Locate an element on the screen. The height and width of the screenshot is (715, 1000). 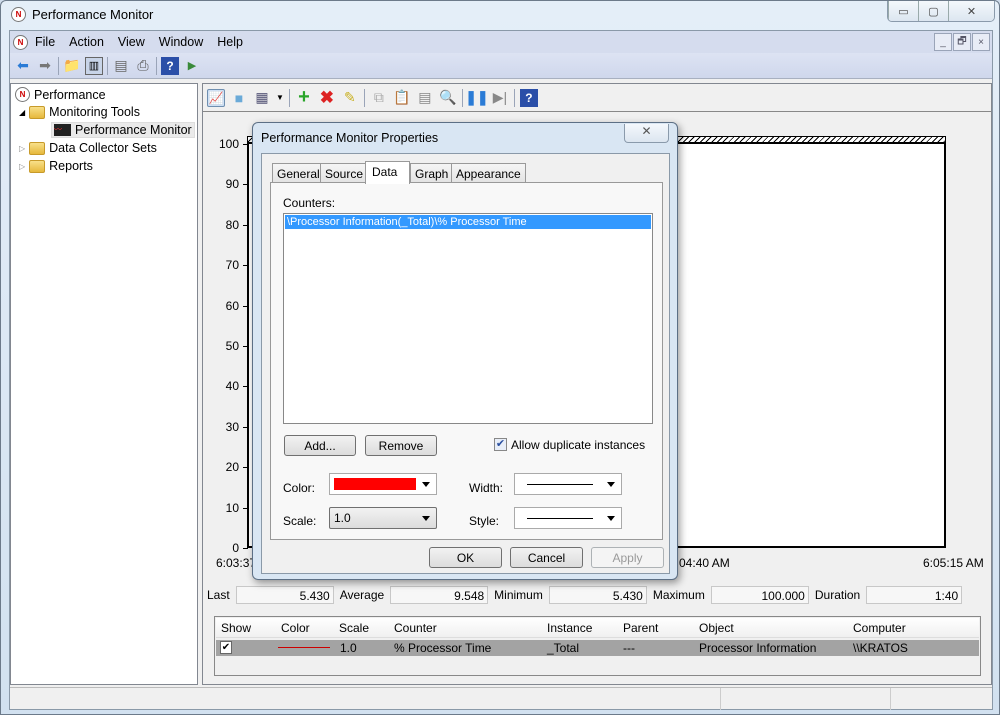
menu-window: Window is located at coordinates (181, 42).